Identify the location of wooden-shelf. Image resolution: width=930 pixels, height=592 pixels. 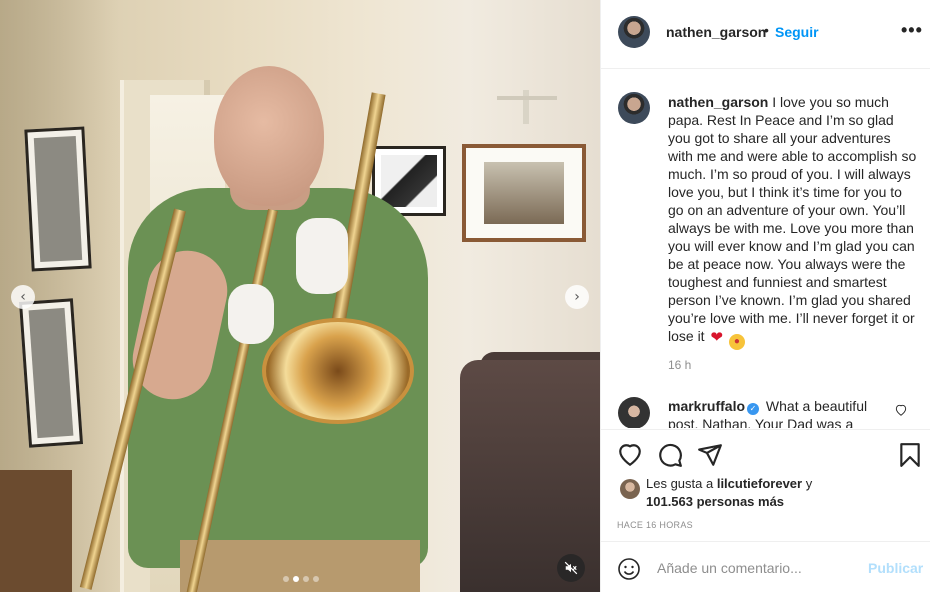
(36, 531).